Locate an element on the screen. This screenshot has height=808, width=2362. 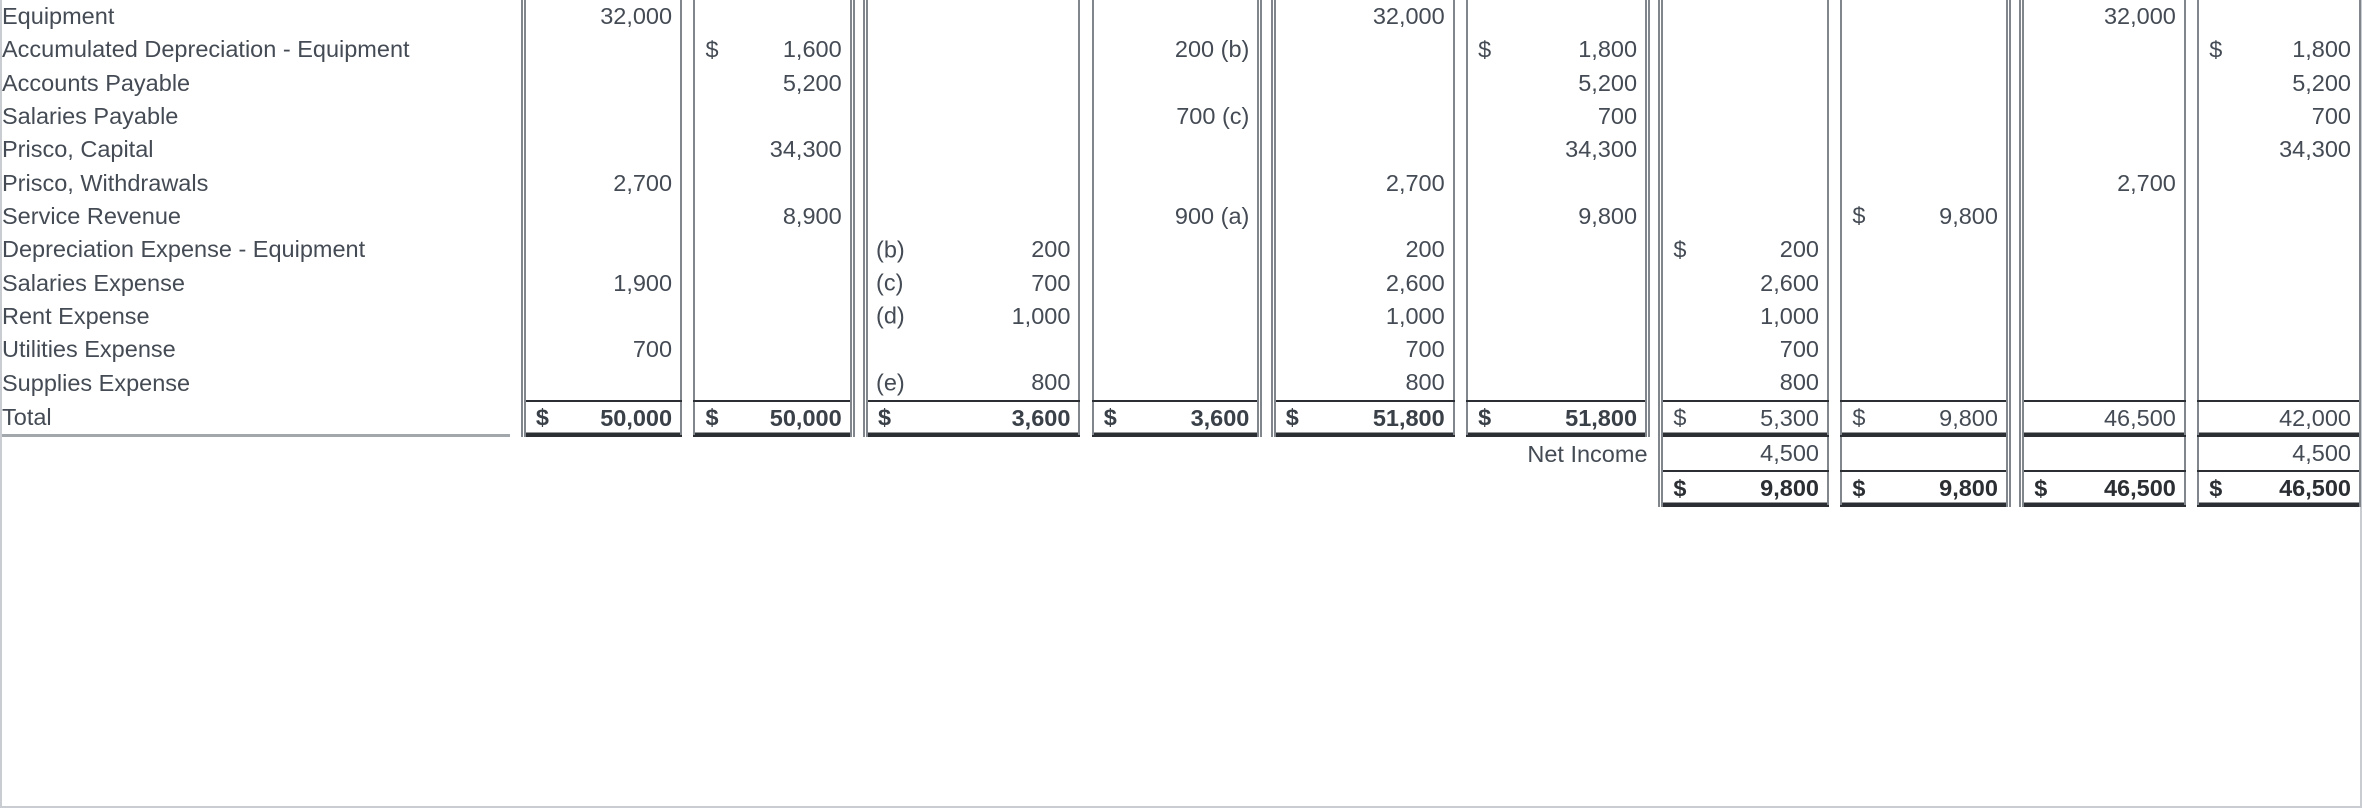
net-income-label: Net Income is located at coordinates (1587, 453).